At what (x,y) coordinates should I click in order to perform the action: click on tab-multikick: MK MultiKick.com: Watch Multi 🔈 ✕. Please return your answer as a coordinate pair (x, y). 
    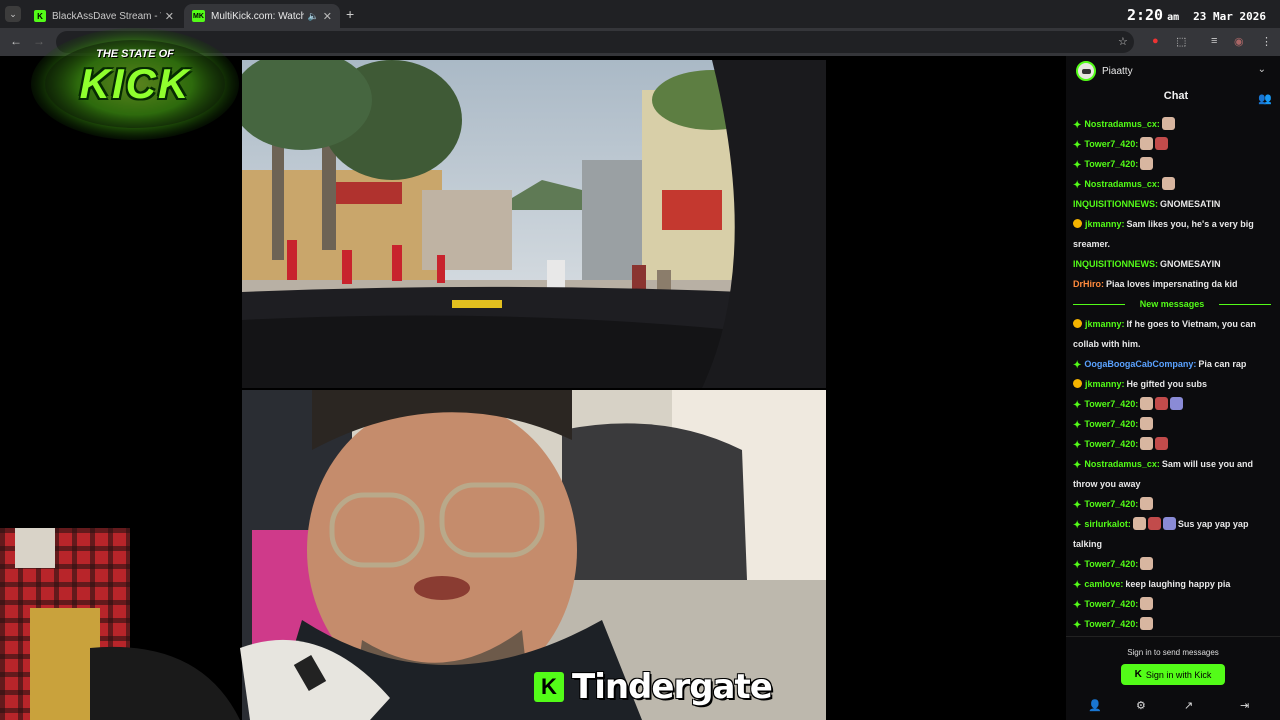
    Looking at the image, I should click on (262, 16).